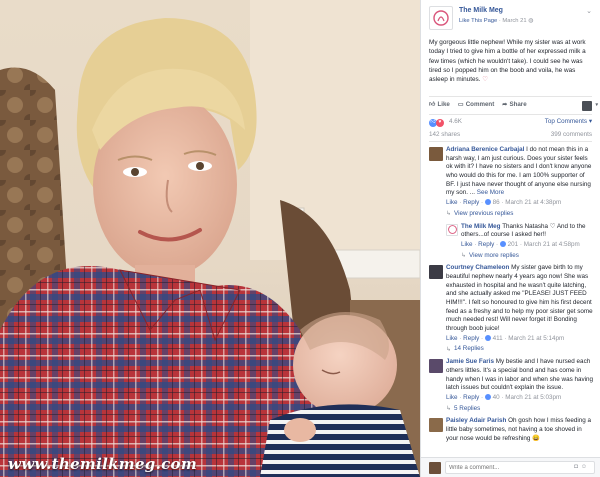 The image size is (600, 477). What do you see at coordinates (520, 349) in the screenshot?
I see `replies-link: ↳ 14 Replies` at bounding box center [520, 349].